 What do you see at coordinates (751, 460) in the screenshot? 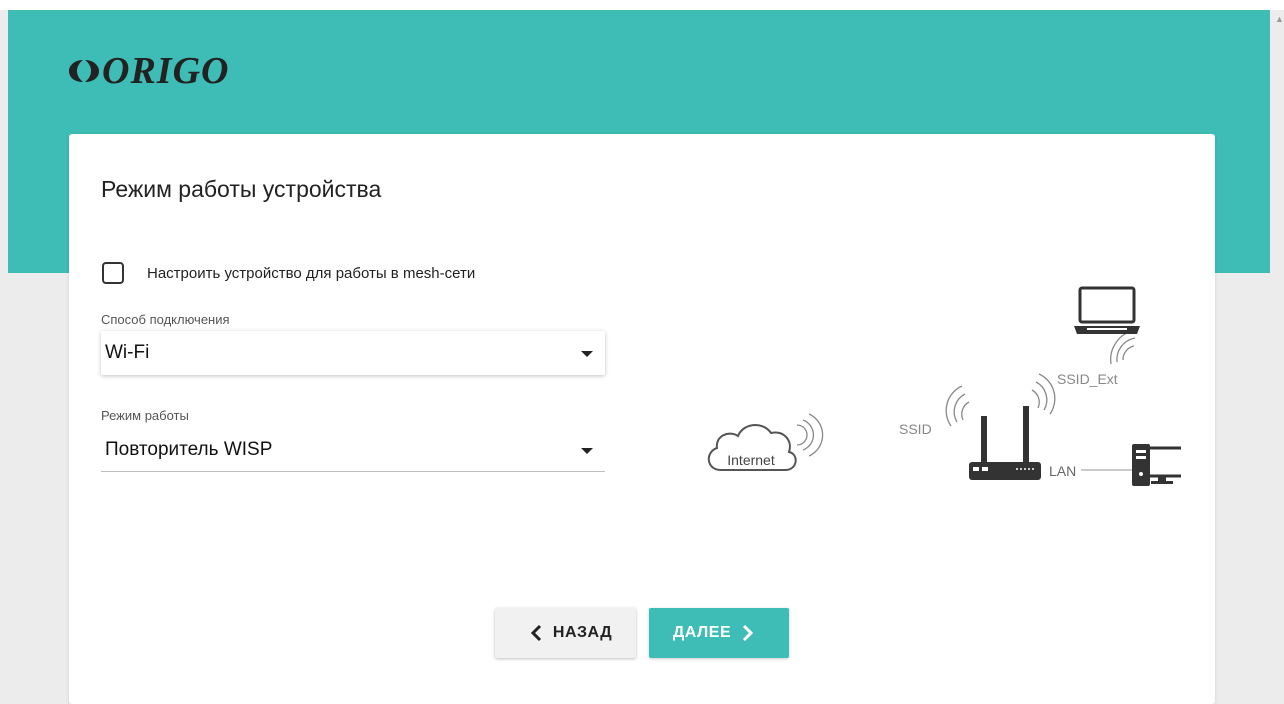
I see `internet-label: Internet` at bounding box center [751, 460].